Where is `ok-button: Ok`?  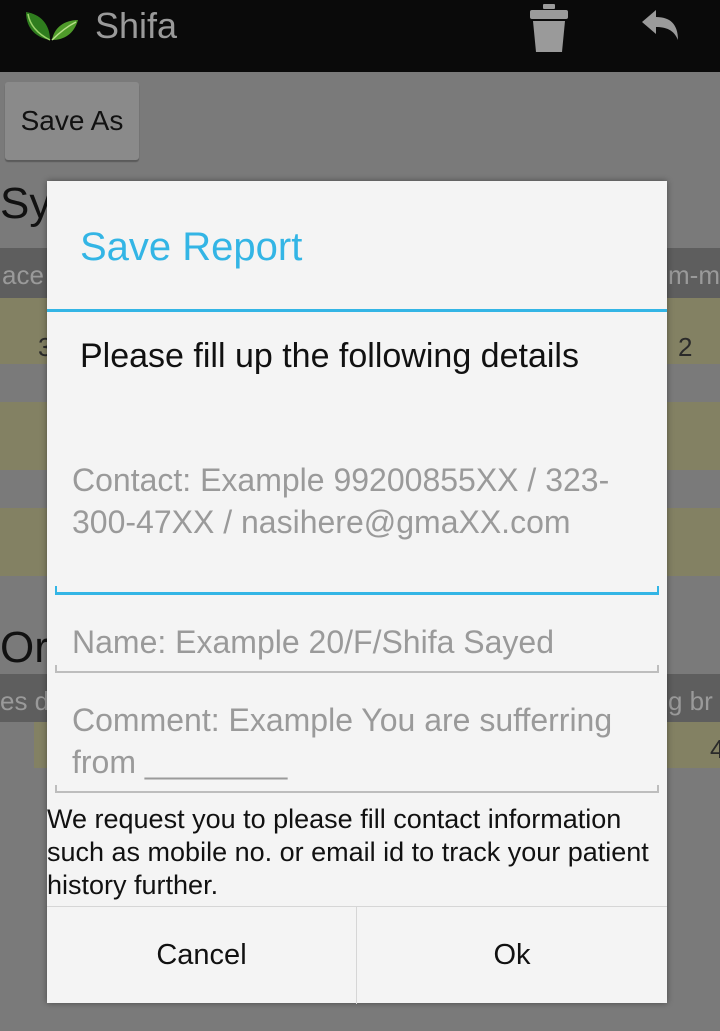 ok-button: Ok is located at coordinates (512, 955).